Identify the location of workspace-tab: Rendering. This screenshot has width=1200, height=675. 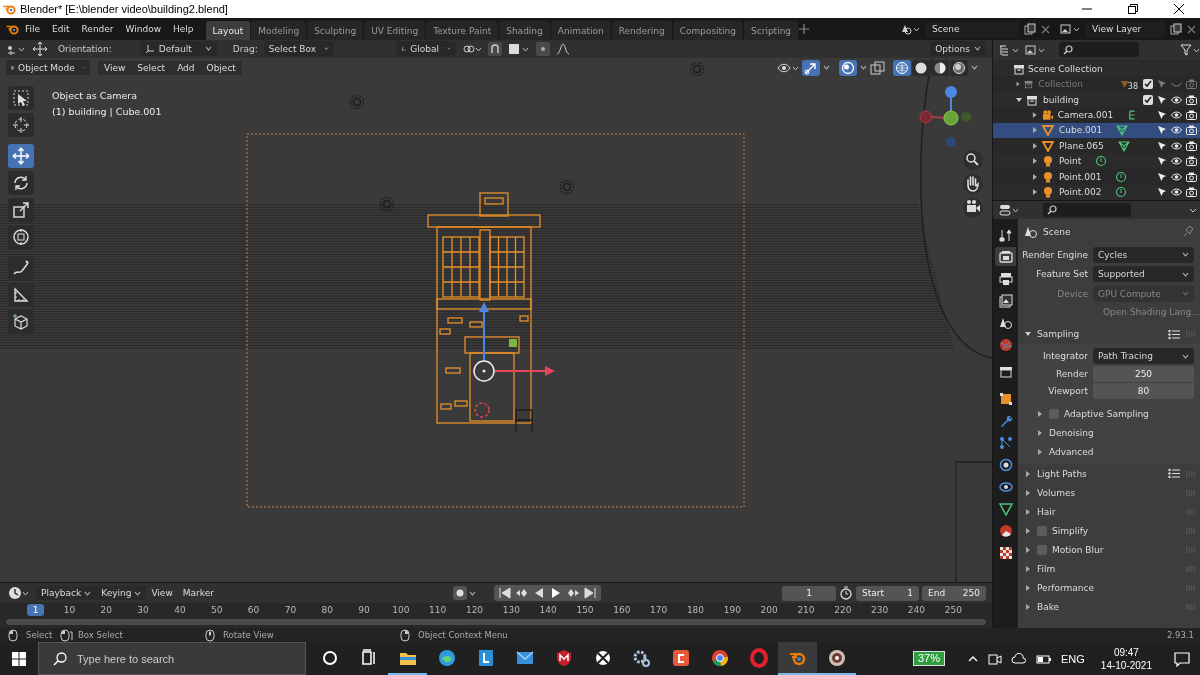
(641, 30).